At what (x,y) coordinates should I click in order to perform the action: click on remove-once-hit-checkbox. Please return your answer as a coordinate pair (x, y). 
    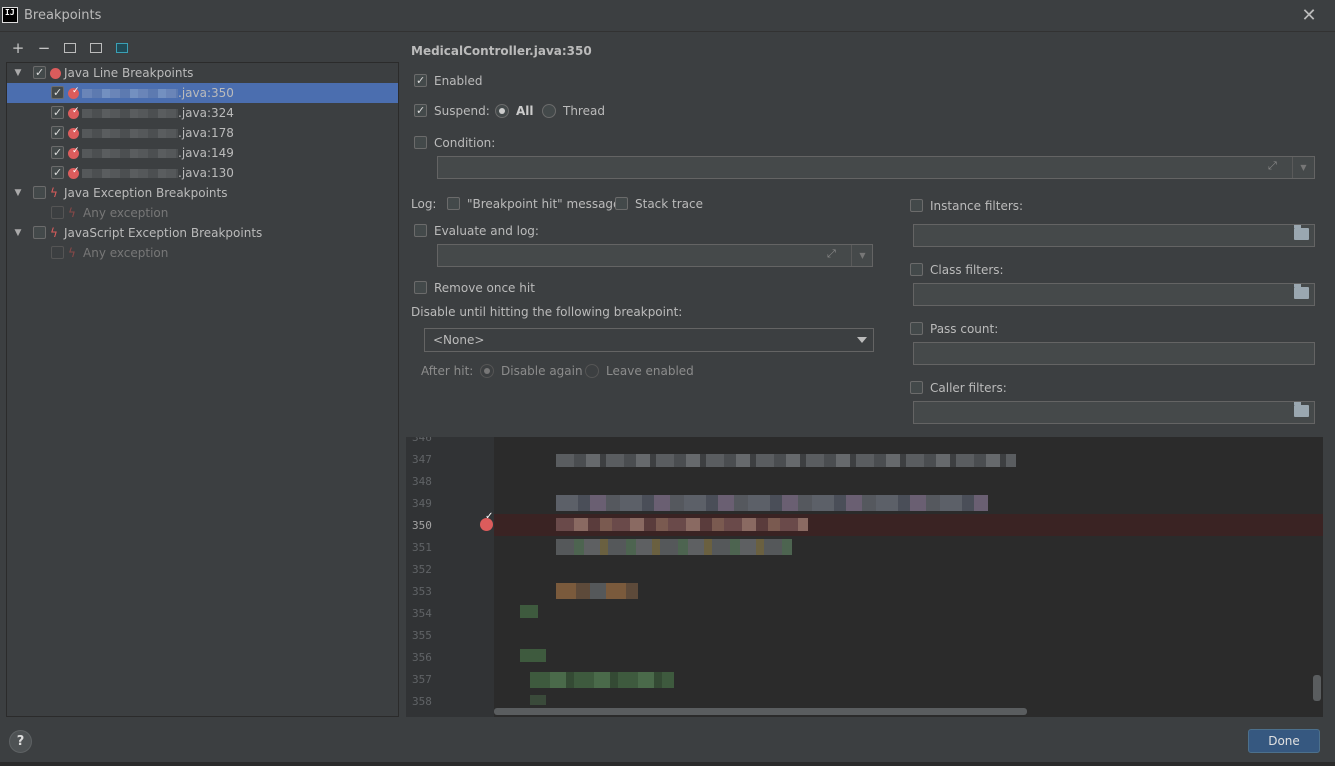
    Looking at the image, I should click on (420, 287).